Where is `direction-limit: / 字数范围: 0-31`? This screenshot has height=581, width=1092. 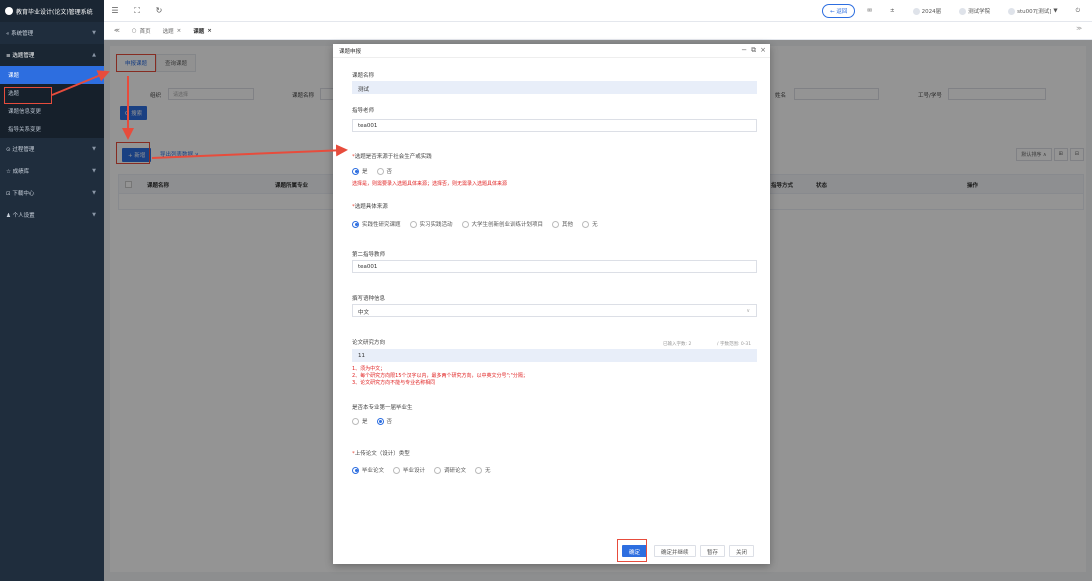
direction-limit: / 字数范围: 0-31 is located at coordinates (734, 344).